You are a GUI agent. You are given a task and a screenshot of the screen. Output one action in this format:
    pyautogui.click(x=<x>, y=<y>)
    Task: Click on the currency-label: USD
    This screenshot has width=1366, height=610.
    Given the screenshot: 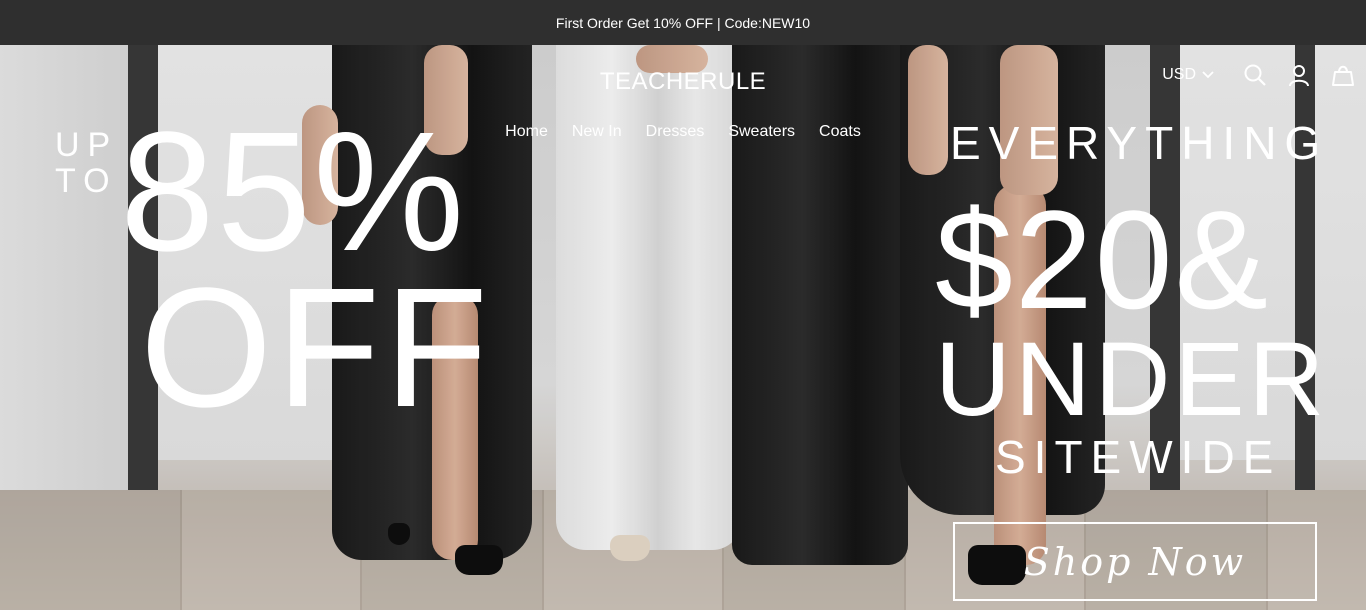 What is the action you would take?
    pyautogui.click(x=1179, y=74)
    